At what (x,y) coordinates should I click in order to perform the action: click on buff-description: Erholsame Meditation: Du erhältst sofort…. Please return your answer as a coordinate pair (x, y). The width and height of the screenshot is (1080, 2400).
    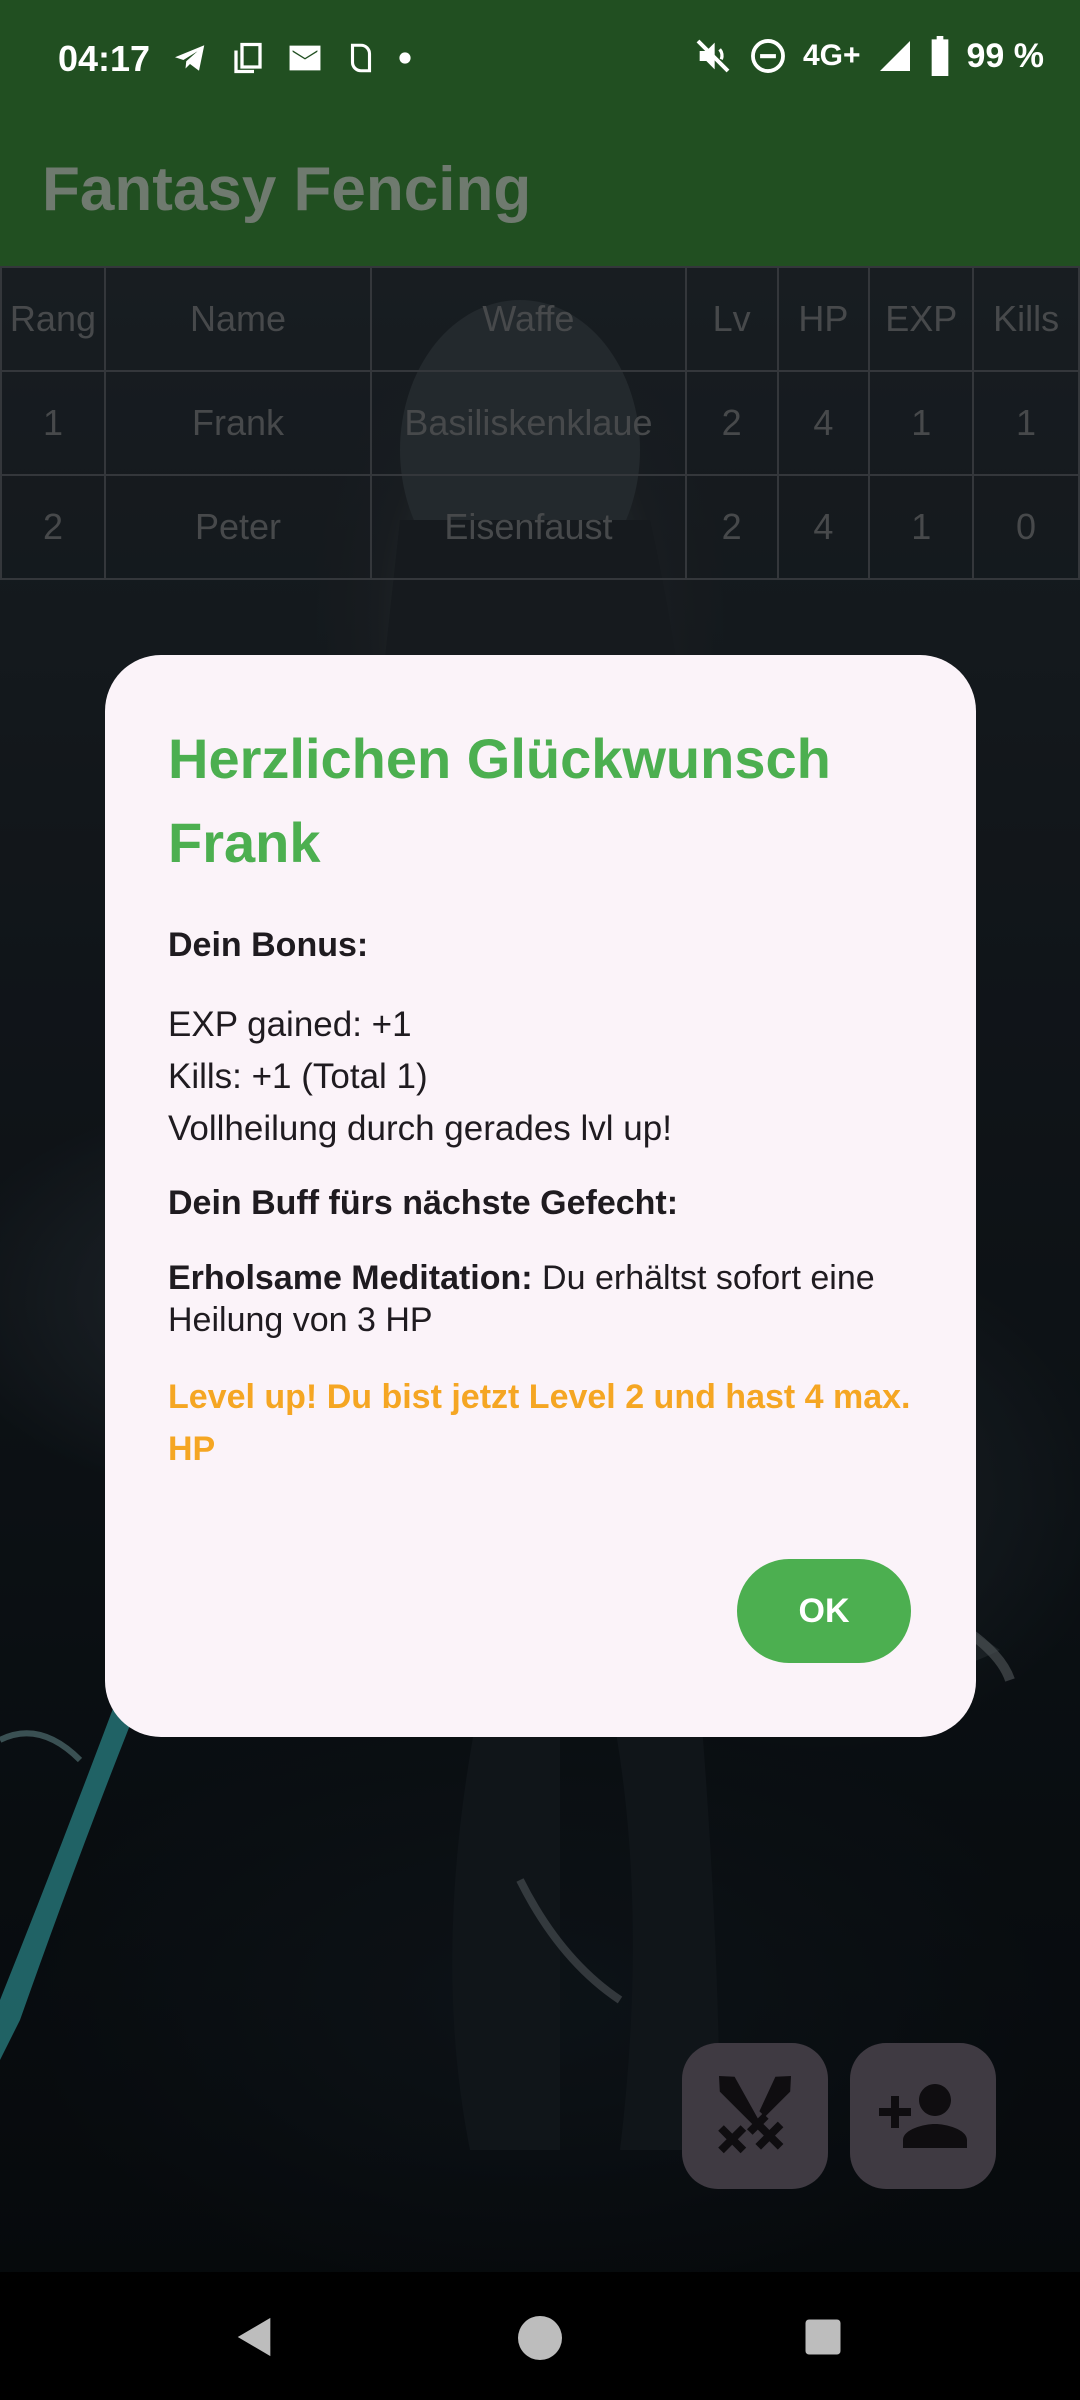
    Looking at the image, I should click on (540, 1299).